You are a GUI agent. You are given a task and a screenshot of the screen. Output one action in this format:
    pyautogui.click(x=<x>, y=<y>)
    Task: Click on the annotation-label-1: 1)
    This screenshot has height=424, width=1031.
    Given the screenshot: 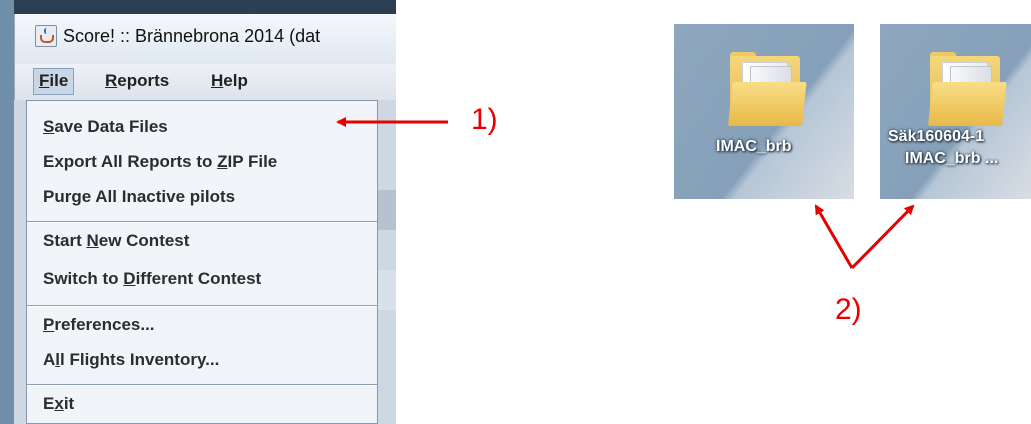 What is the action you would take?
    pyautogui.click(x=484, y=119)
    